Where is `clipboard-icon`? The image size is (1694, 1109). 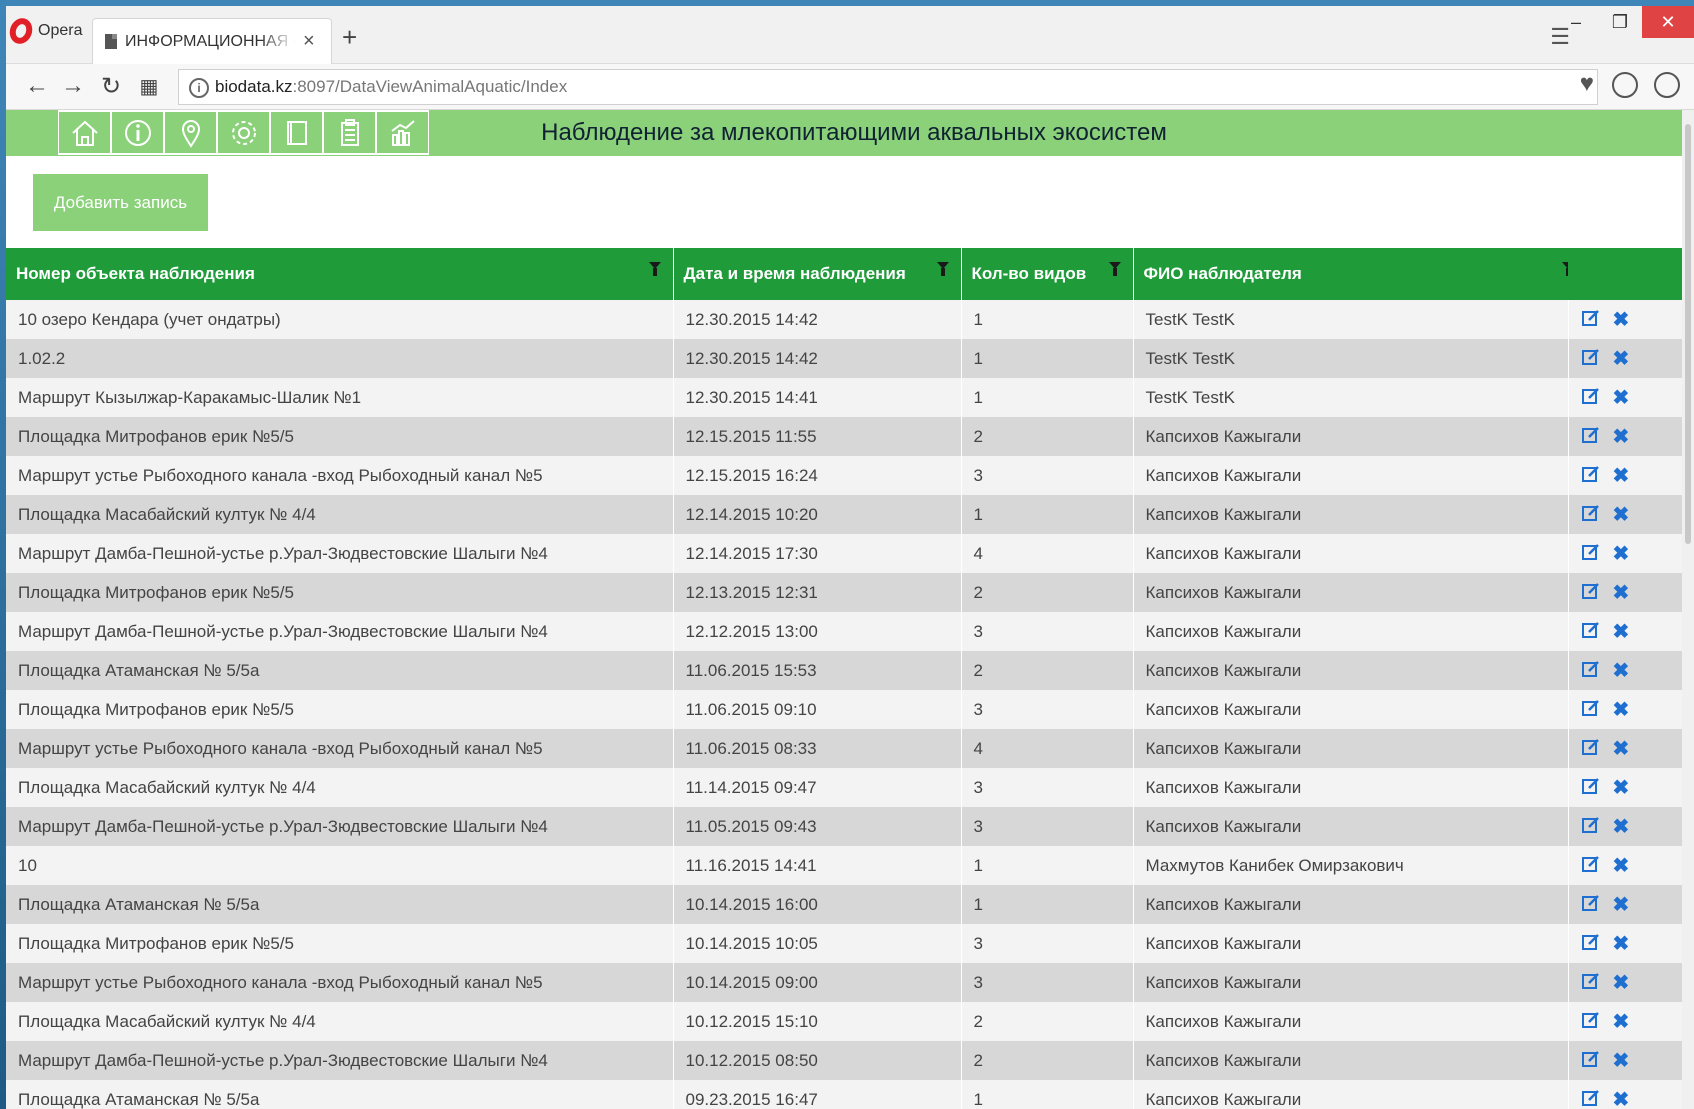
clipboard-icon is located at coordinates (349, 132).